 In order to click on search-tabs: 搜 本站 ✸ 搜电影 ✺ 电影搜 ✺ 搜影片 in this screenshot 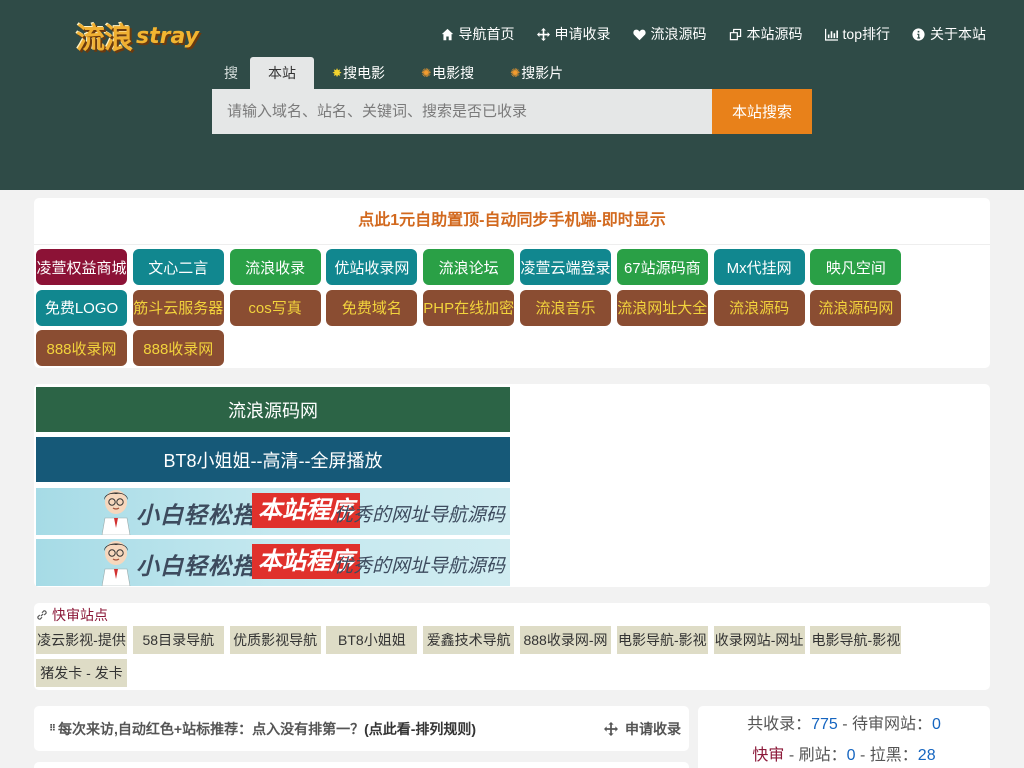, I will do `click(396, 73)`.